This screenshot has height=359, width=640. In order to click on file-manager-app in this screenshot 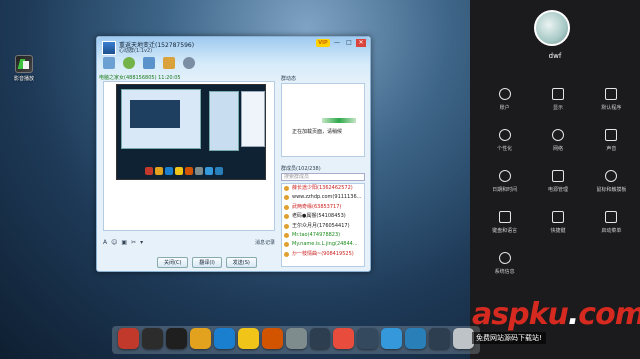, I will do `click(320, 338)`.